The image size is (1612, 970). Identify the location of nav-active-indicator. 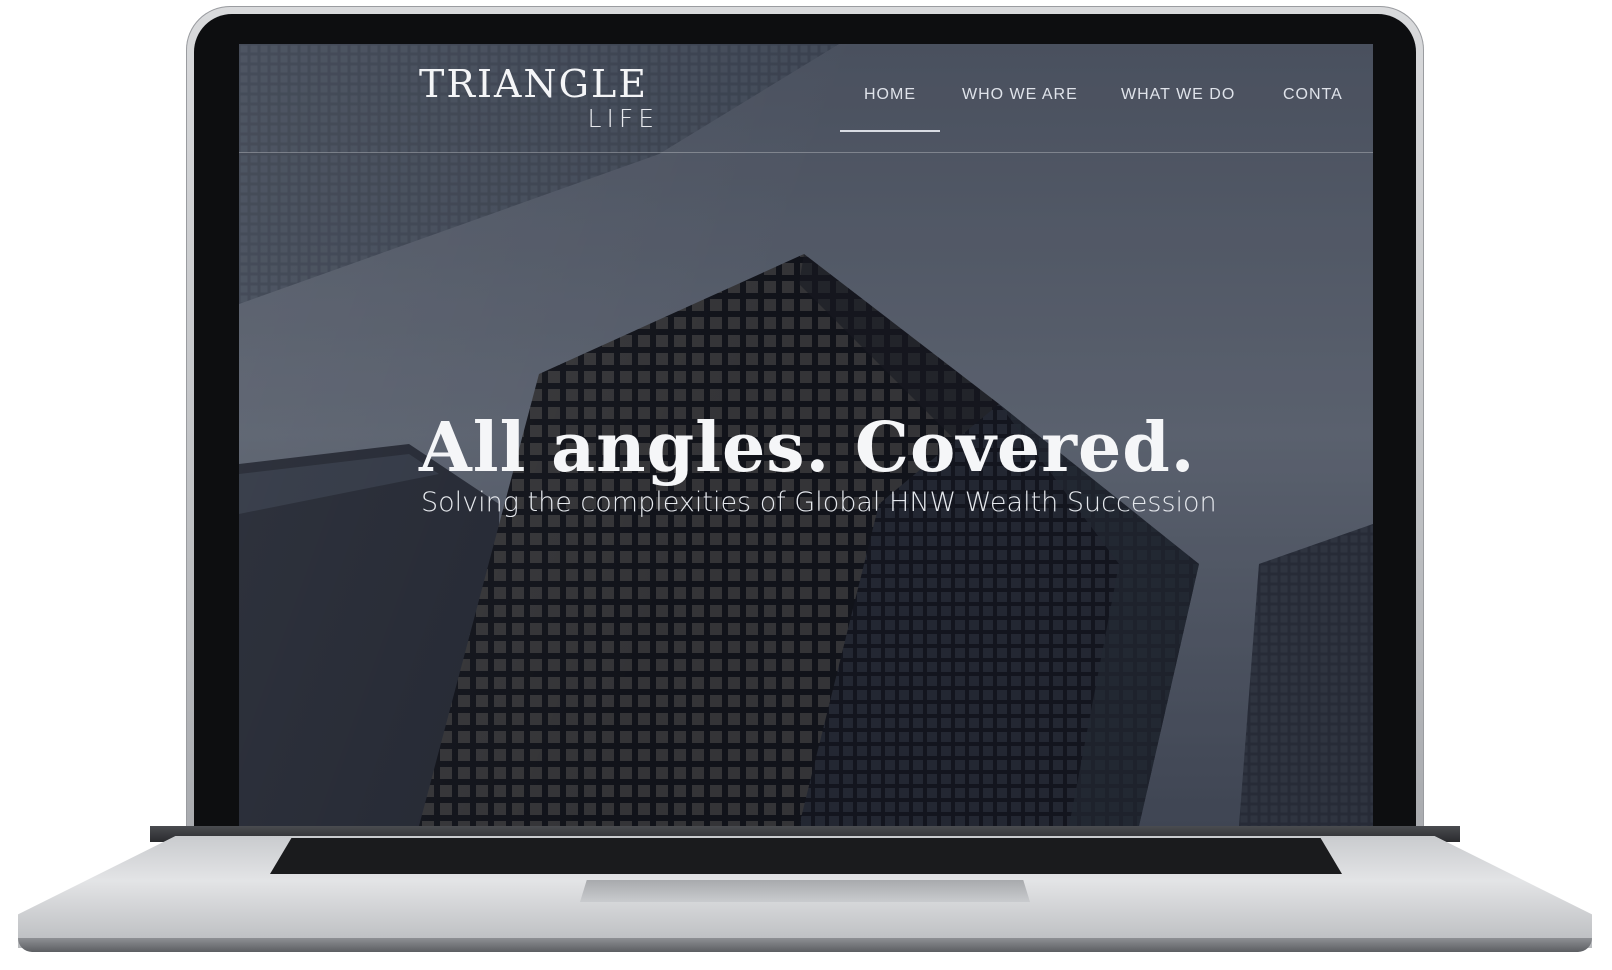
(890, 131).